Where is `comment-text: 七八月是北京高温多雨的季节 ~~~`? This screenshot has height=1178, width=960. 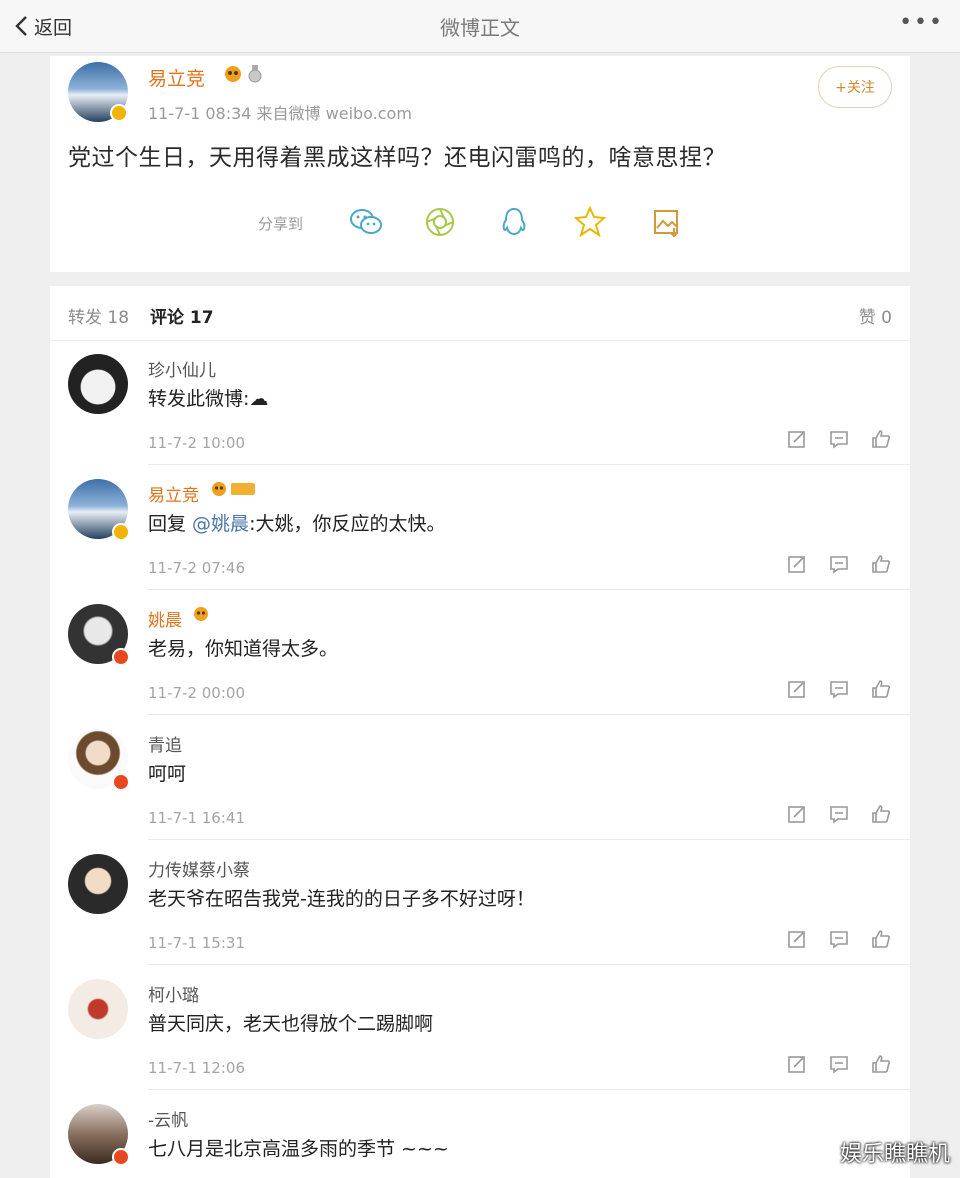 comment-text: 七八月是北京高温多雨的季节 ~~~ is located at coordinates (298, 1149).